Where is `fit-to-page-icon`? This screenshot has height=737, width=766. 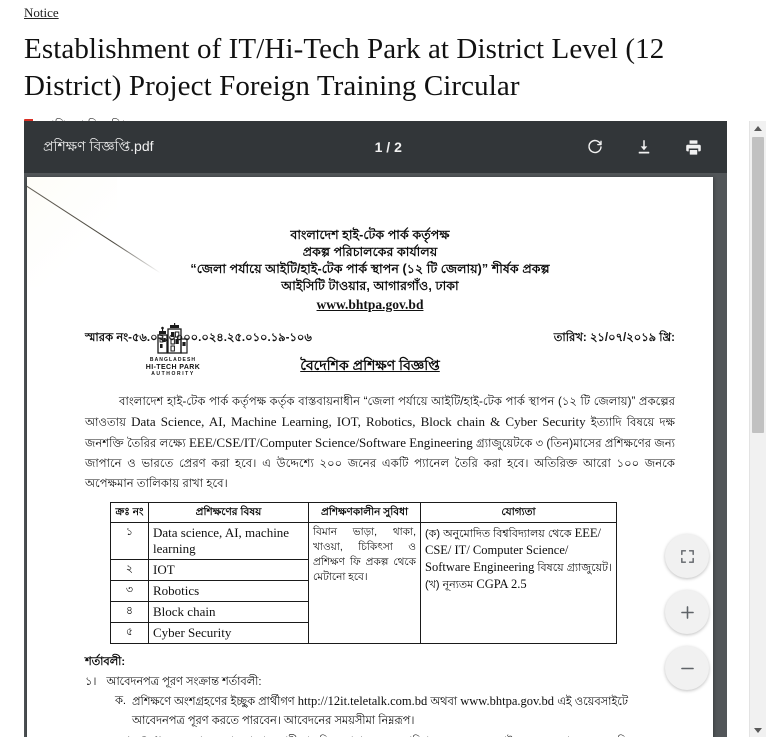
fit-to-page-icon is located at coordinates (687, 556).